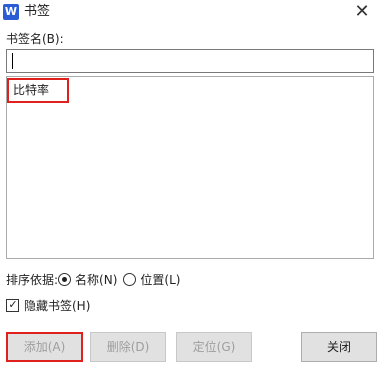  Describe the element at coordinates (190, 61) in the screenshot. I see `bookmark-name-input` at that location.